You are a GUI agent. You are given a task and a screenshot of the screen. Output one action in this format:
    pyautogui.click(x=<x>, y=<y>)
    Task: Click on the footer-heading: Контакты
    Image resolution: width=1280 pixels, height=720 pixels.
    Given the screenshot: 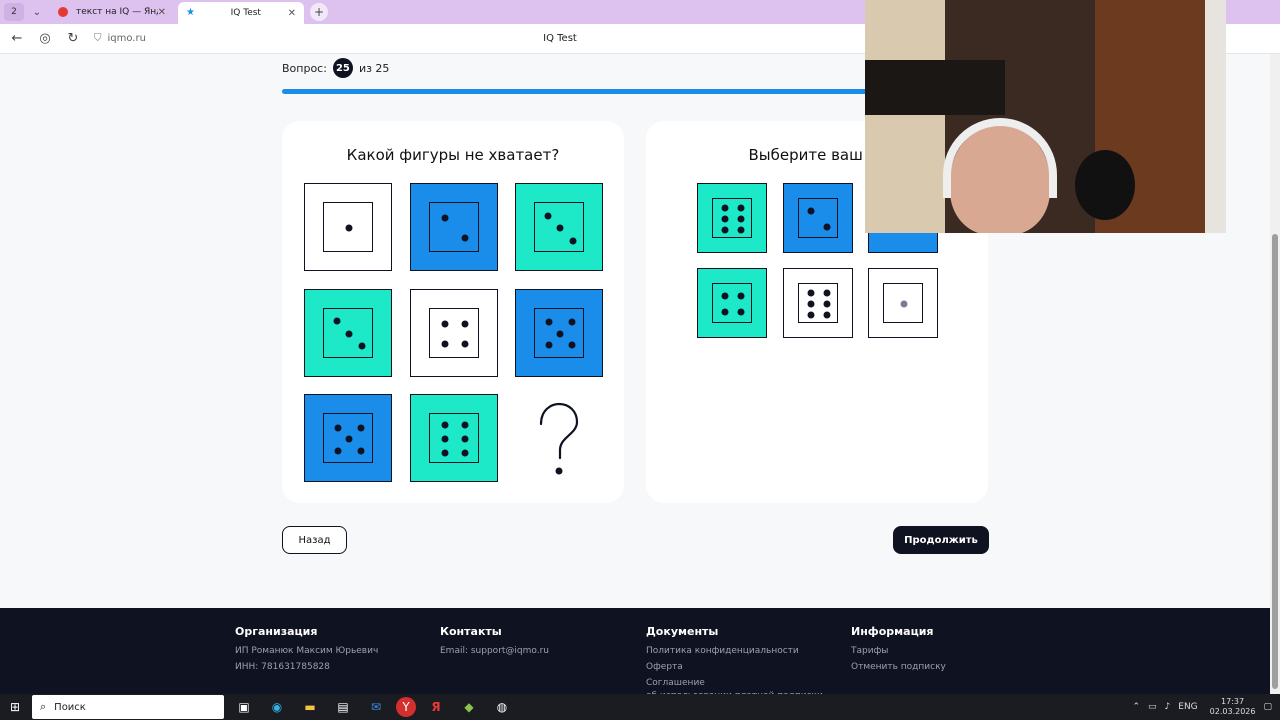 What is the action you would take?
    pyautogui.click(x=471, y=631)
    